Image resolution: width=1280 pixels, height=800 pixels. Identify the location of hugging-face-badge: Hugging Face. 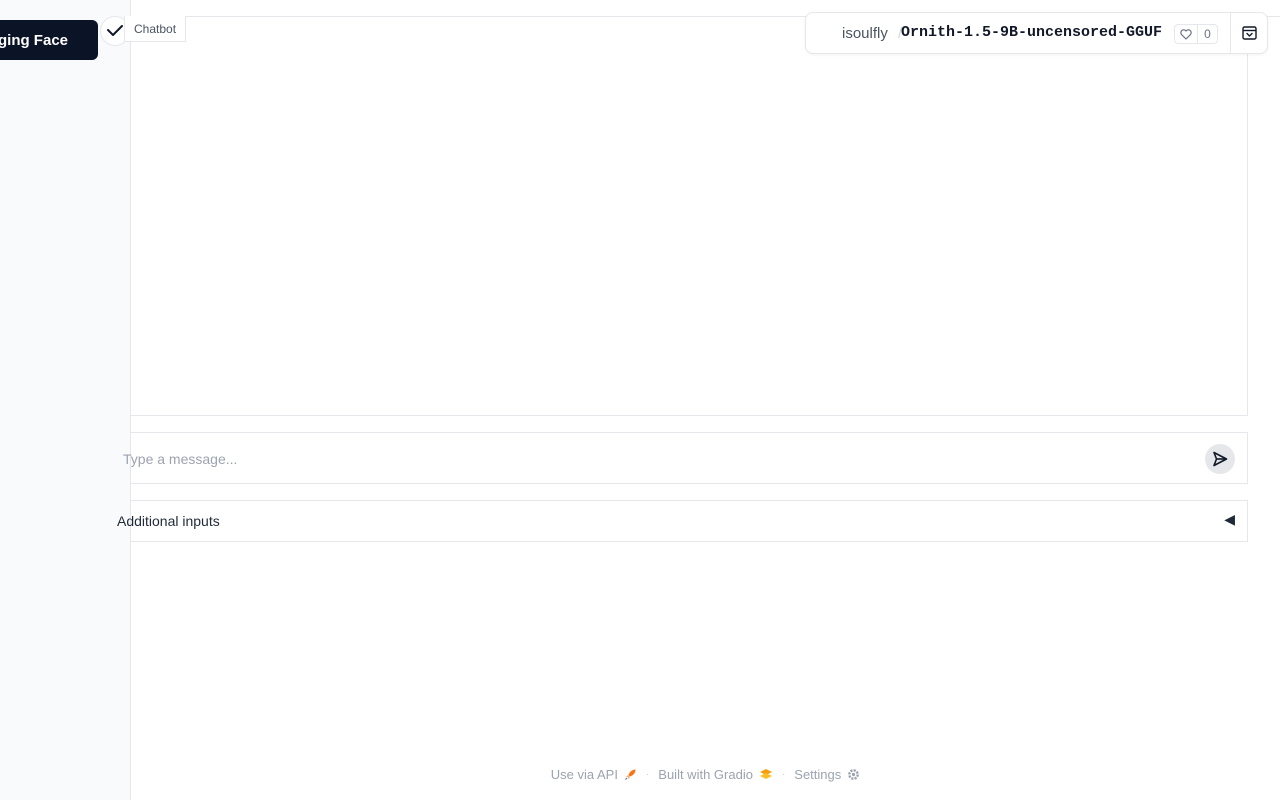
(49, 40).